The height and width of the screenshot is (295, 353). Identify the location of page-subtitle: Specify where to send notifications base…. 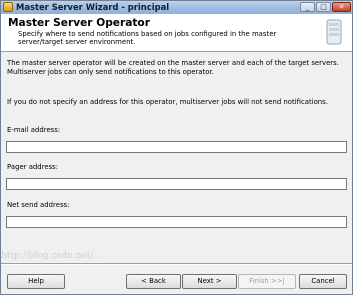
(147, 38).